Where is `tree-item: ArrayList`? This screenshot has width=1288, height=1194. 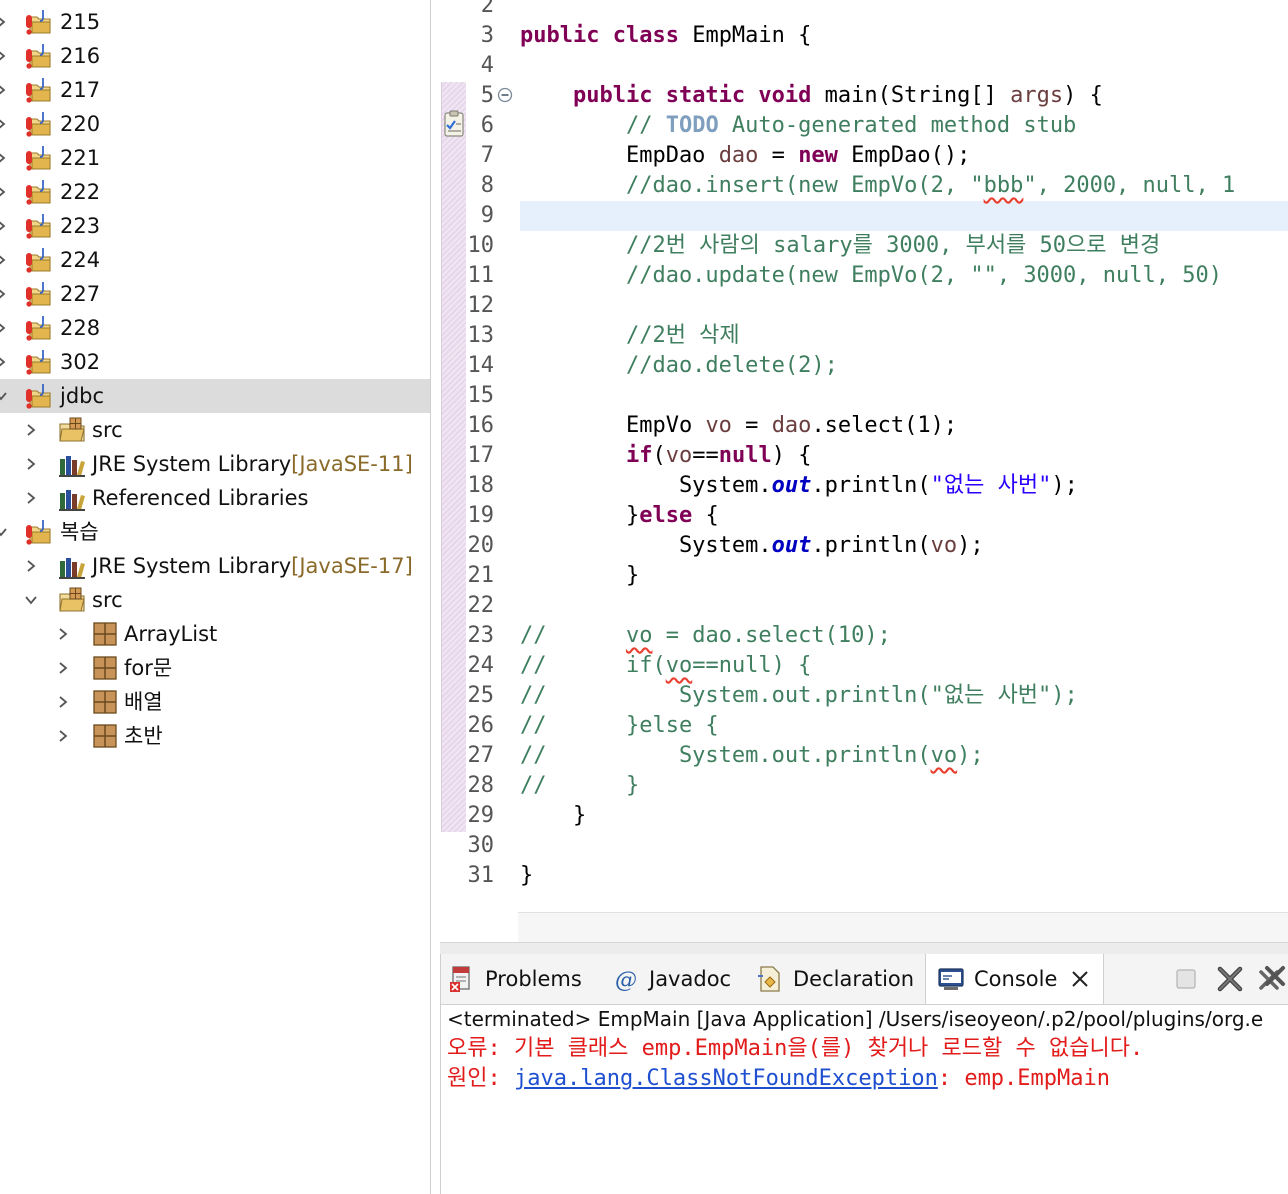 tree-item: ArrayList is located at coordinates (215, 634).